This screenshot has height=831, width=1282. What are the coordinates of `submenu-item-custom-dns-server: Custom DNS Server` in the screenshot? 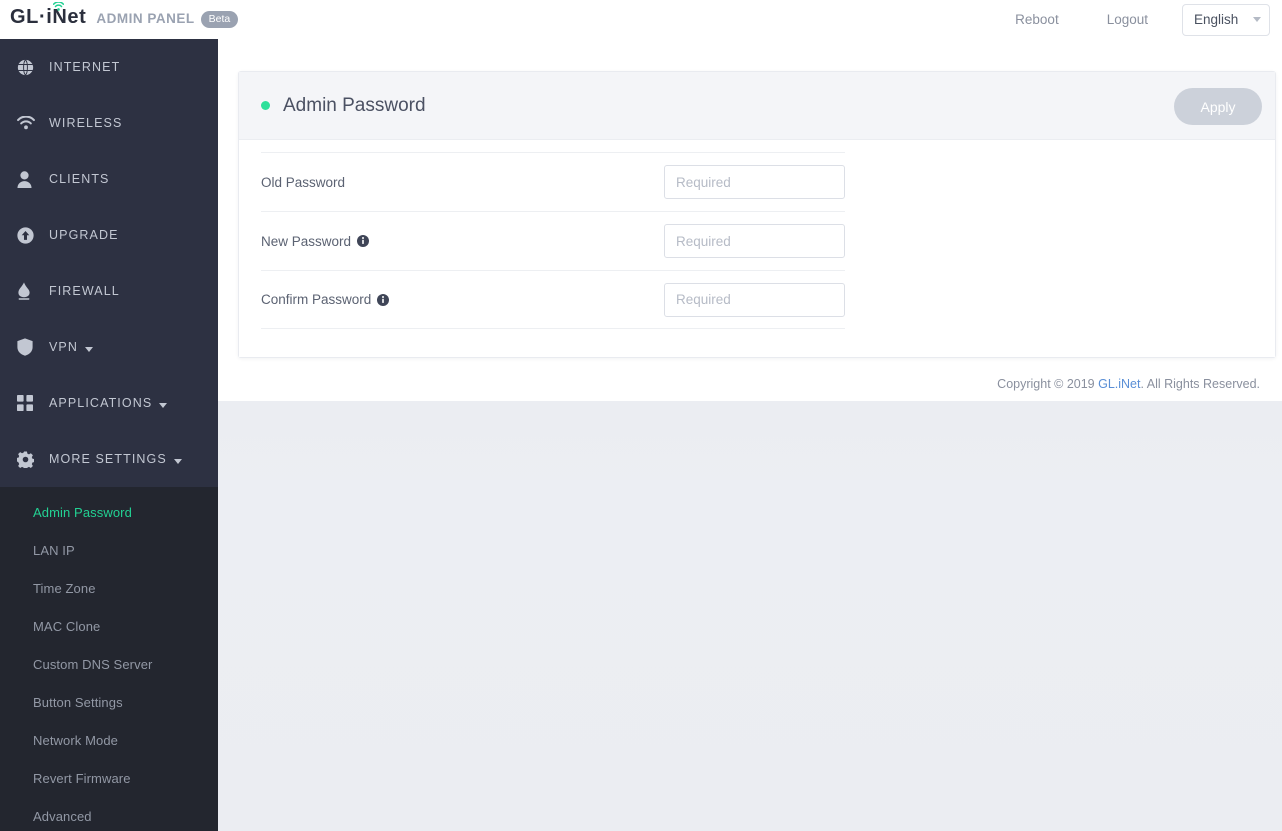 It's located at (109, 664).